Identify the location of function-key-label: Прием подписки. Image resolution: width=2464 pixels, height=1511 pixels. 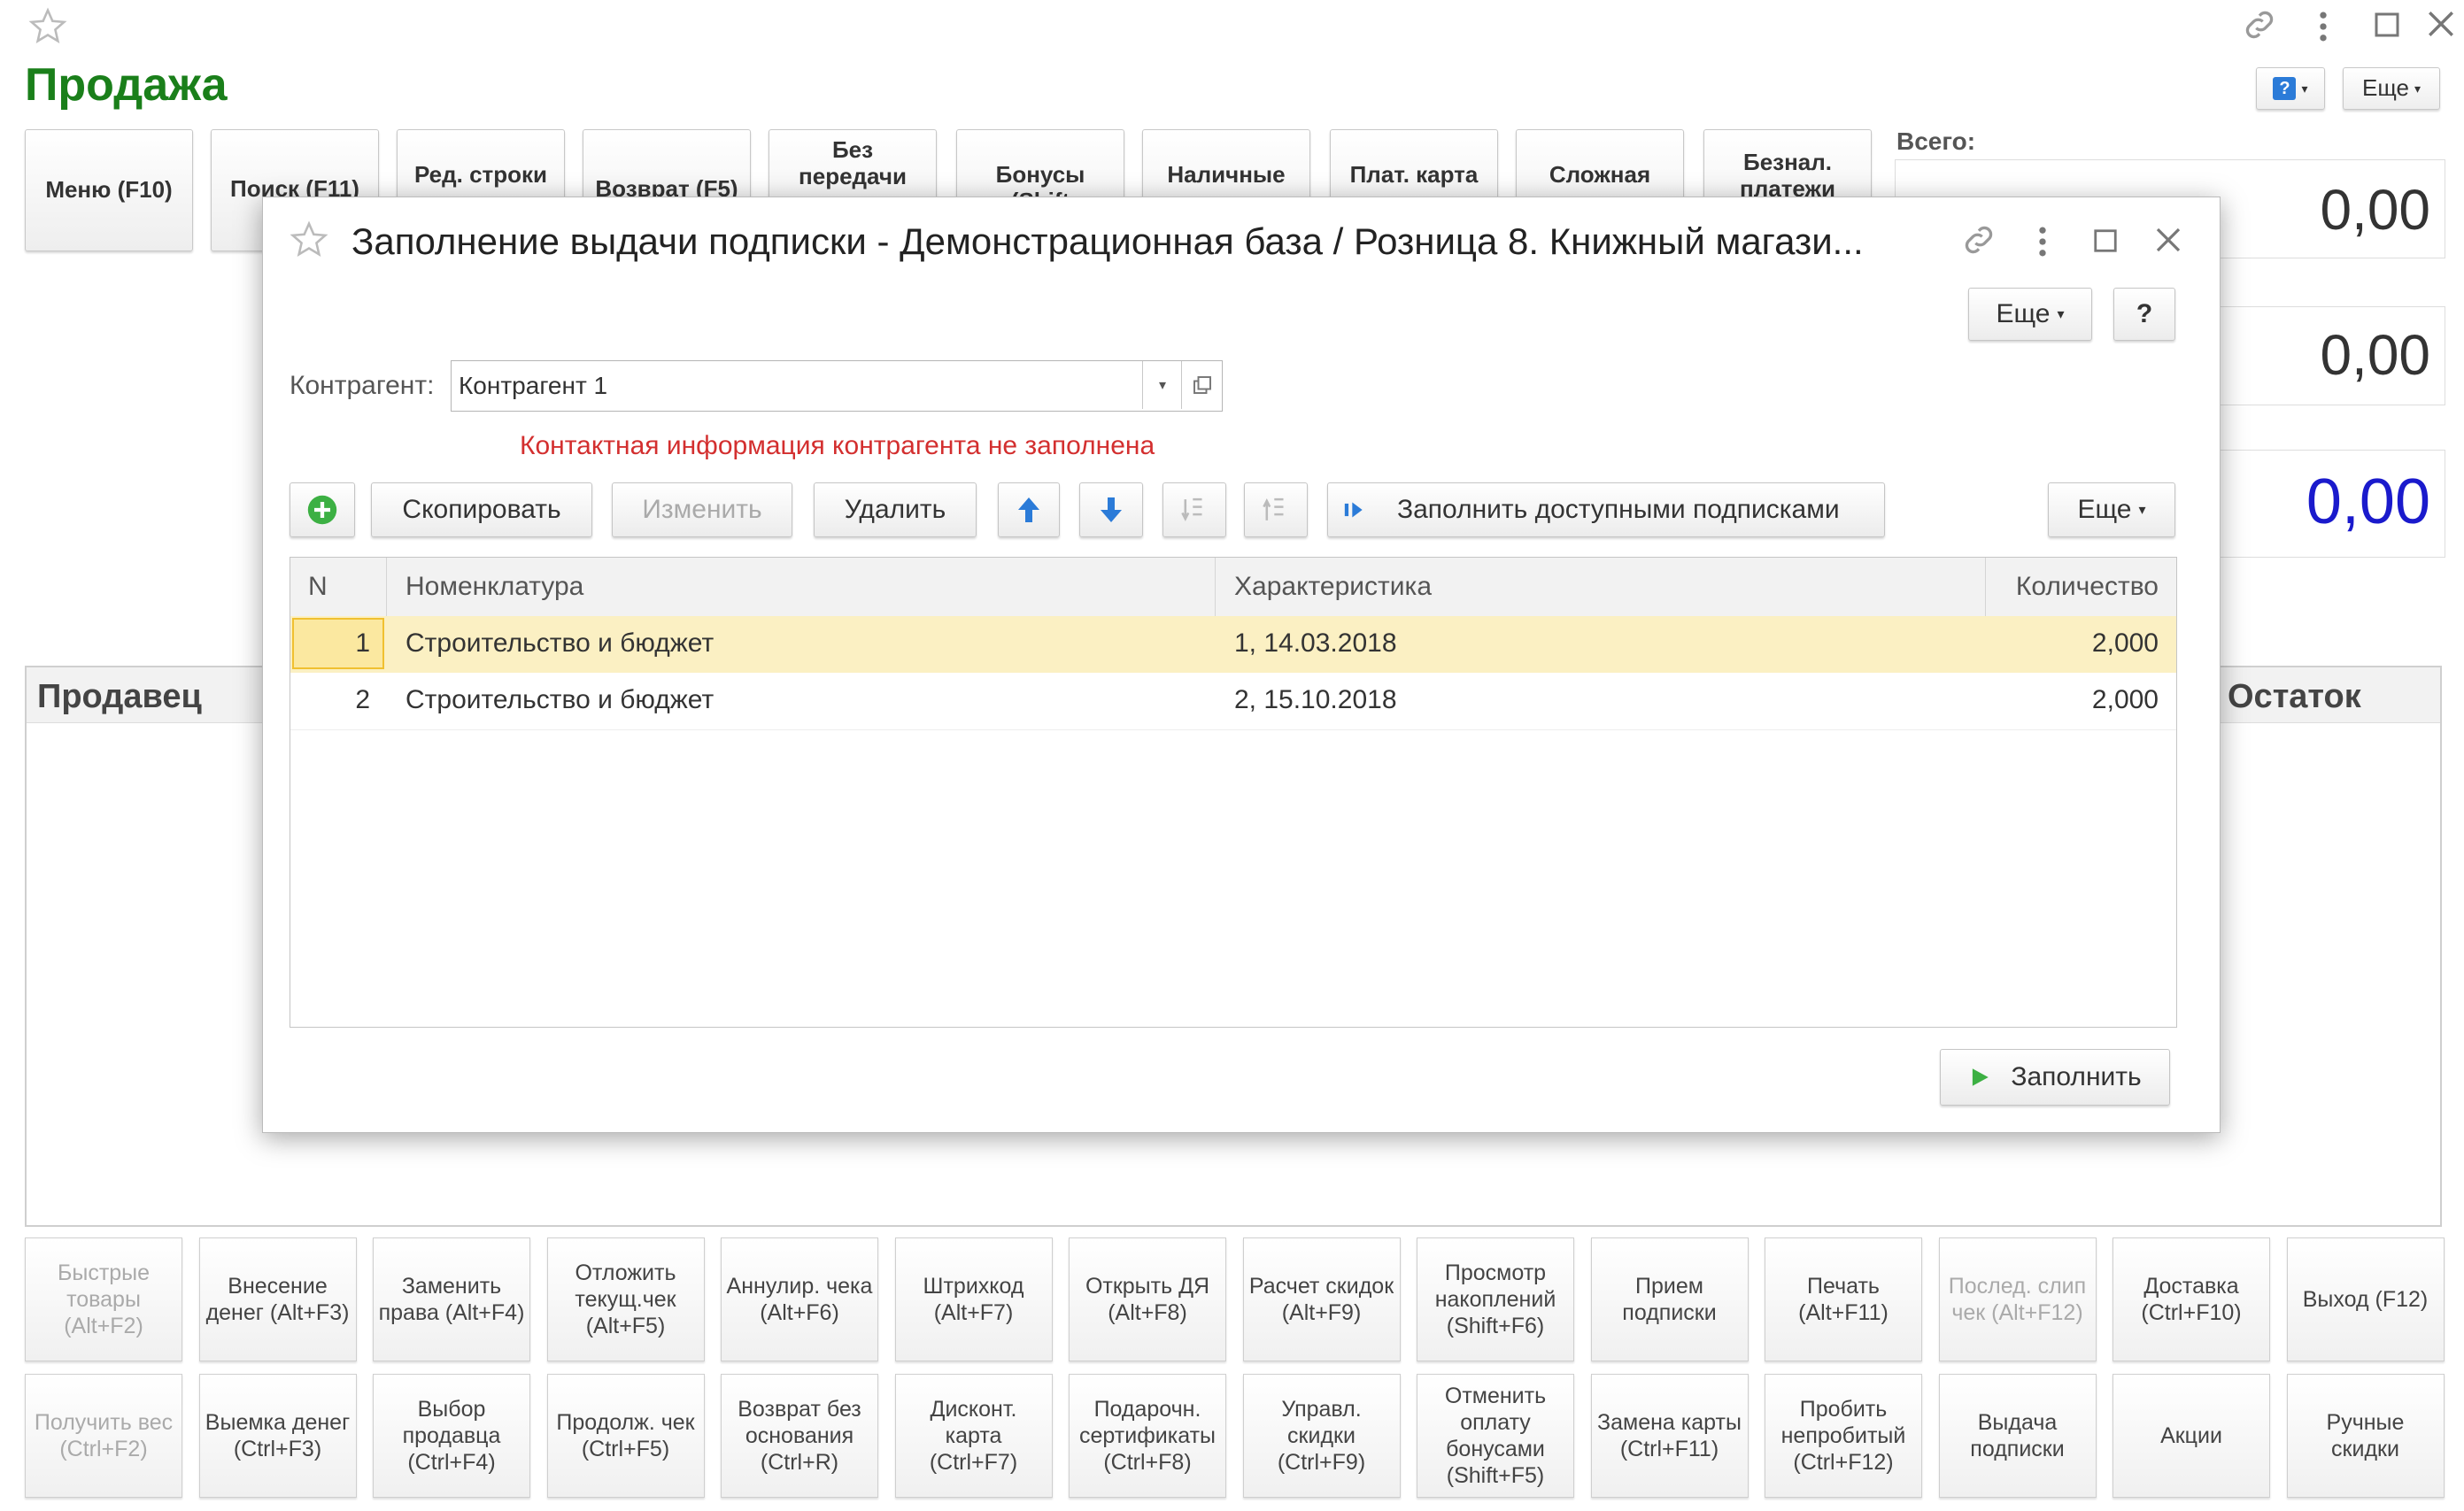
(1670, 1300).